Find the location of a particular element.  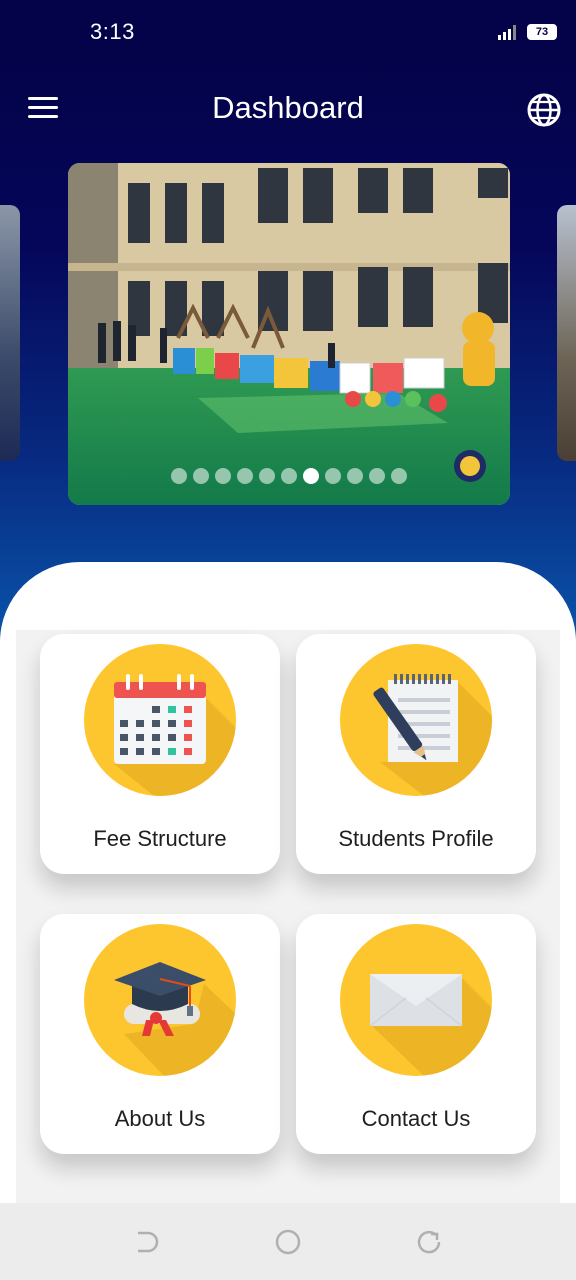

carousel-dot-active is located at coordinates (311, 476).